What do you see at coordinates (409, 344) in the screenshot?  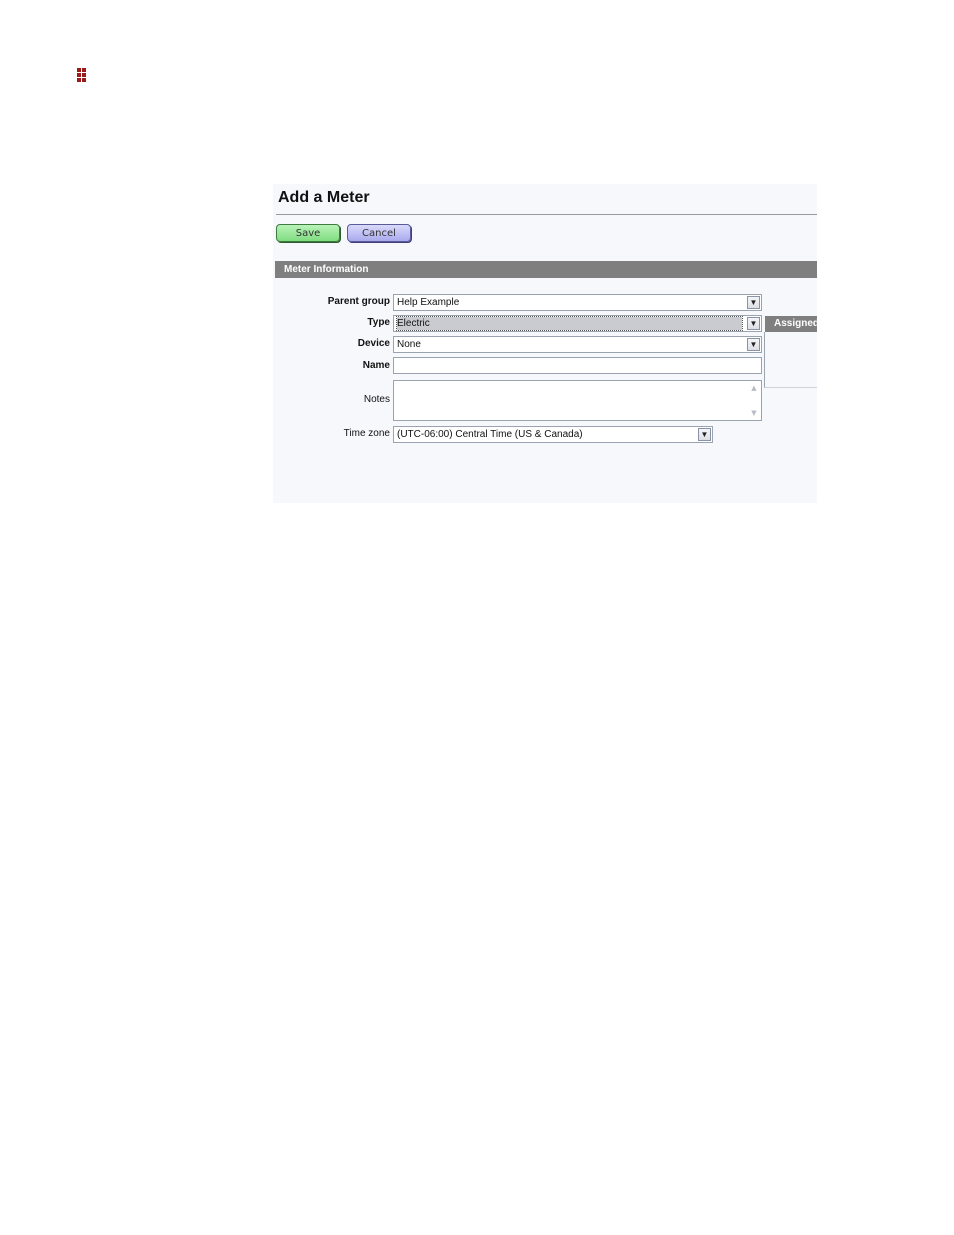 I see `device-value: None` at bounding box center [409, 344].